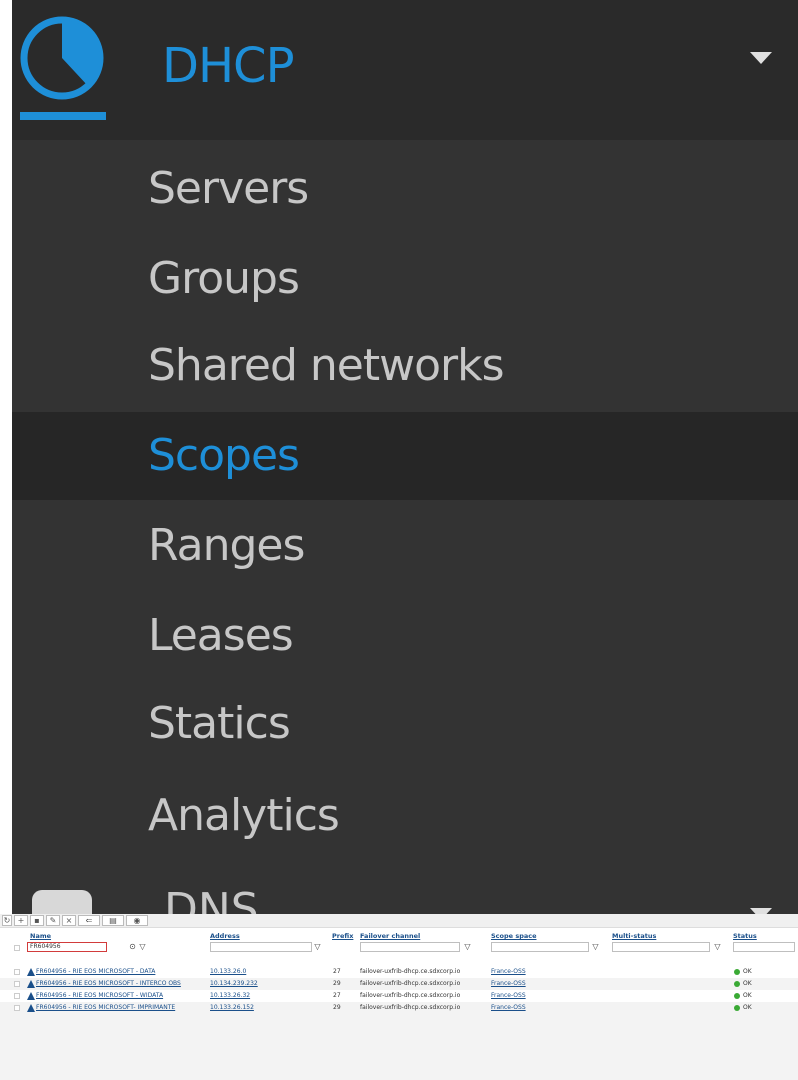  Describe the element at coordinates (405, 279) in the screenshot. I see `menu-item-groups: Groups` at that location.